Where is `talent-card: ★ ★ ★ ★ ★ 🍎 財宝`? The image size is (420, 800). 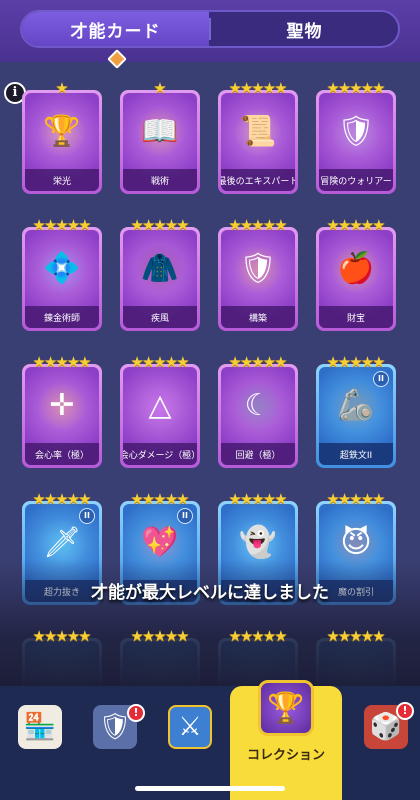
talent-card: ★ ★ ★ ★ ★ 🍎 財宝 is located at coordinates (356, 276).